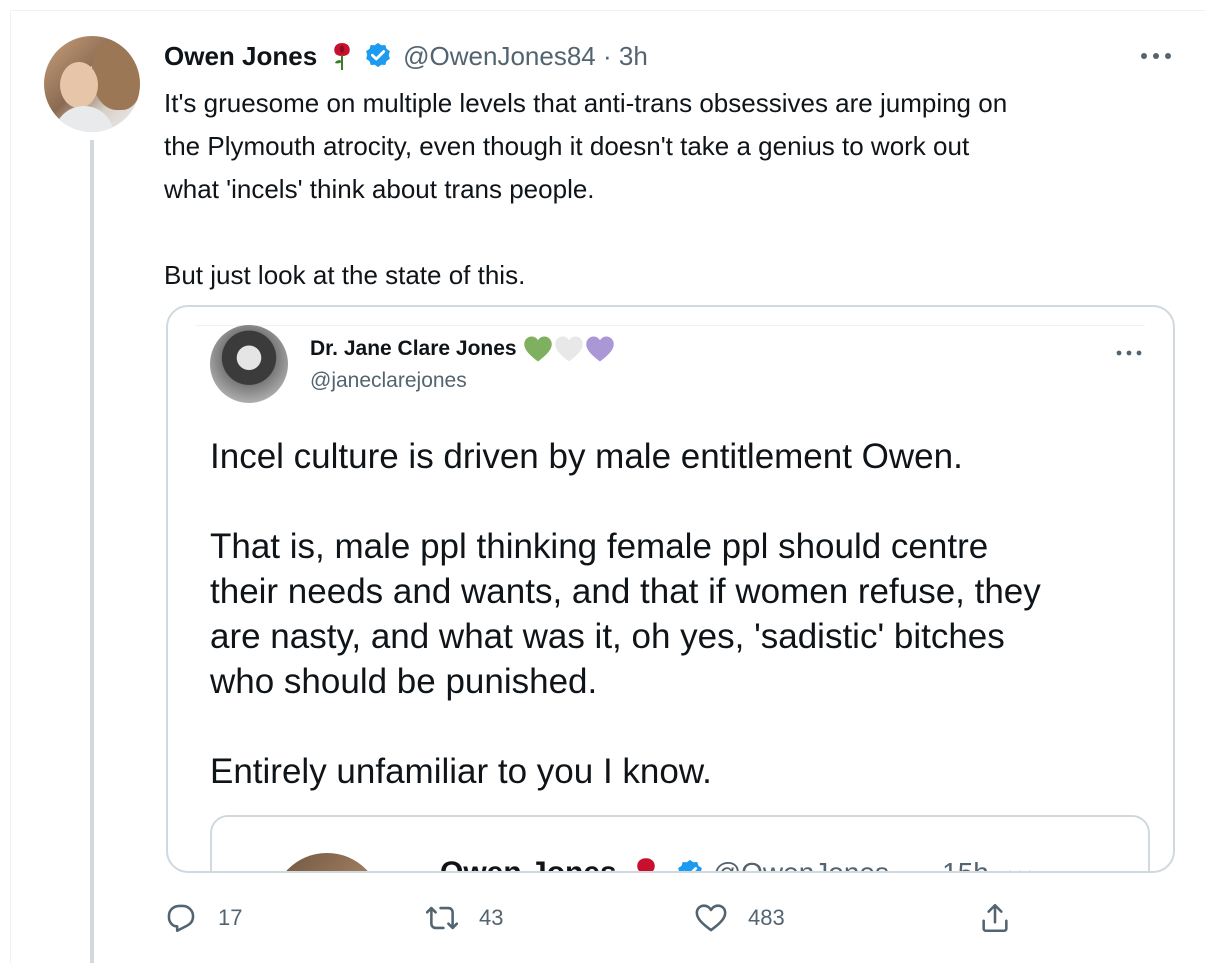 The width and height of the screenshot is (1205, 963). I want to click on author-handle-time: @OwenJones84 · 3h, so click(525, 56).